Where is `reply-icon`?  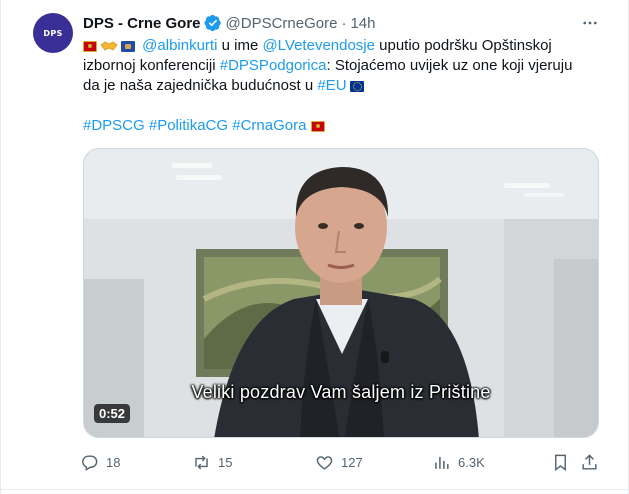
reply-icon is located at coordinates (90, 462).